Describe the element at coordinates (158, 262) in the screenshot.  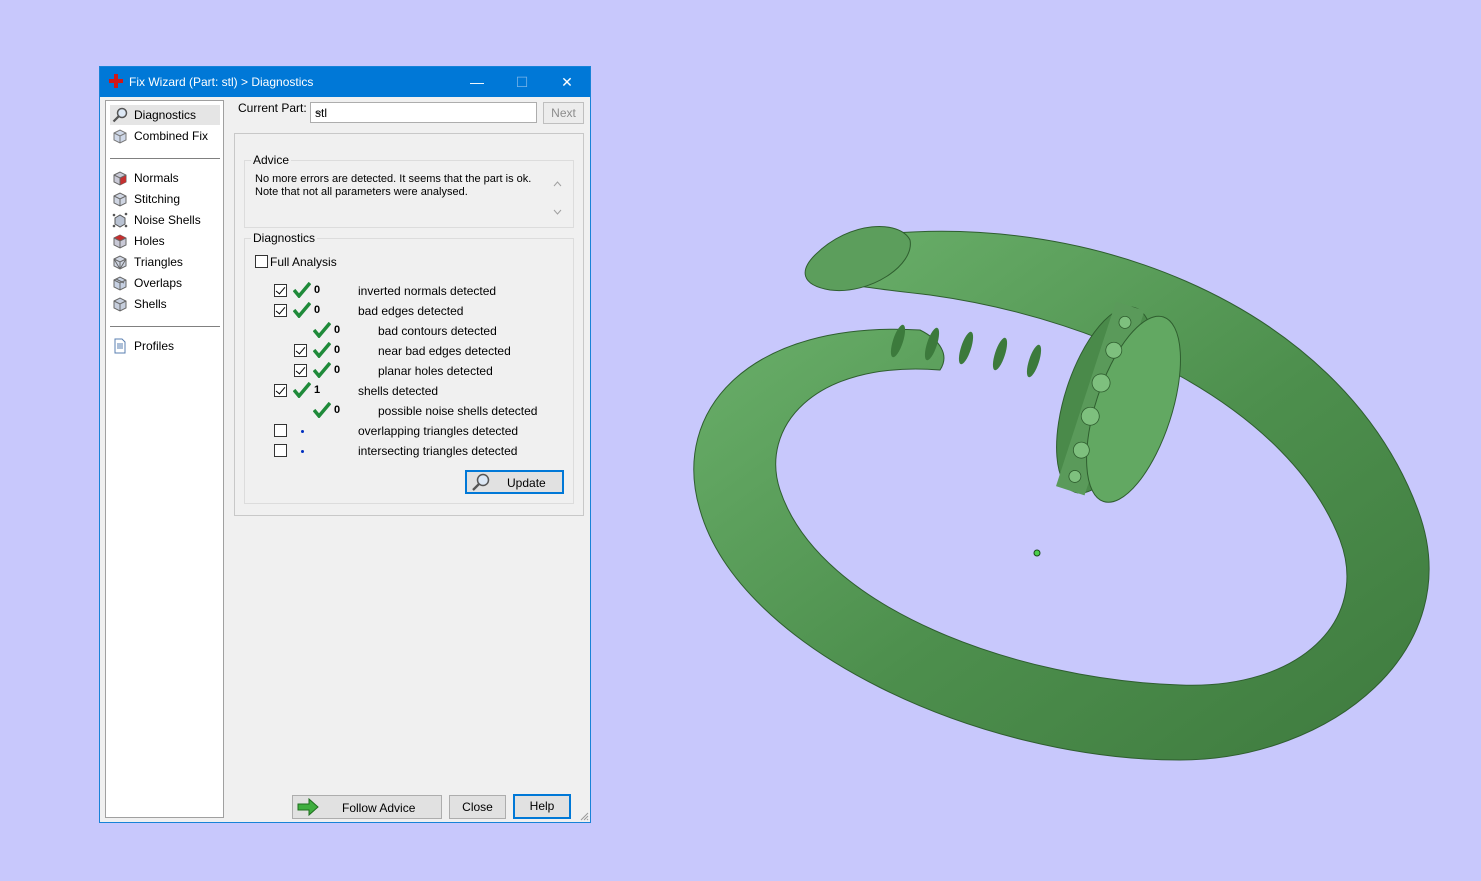
I see `sidebar-item-label: Triangles` at that location.